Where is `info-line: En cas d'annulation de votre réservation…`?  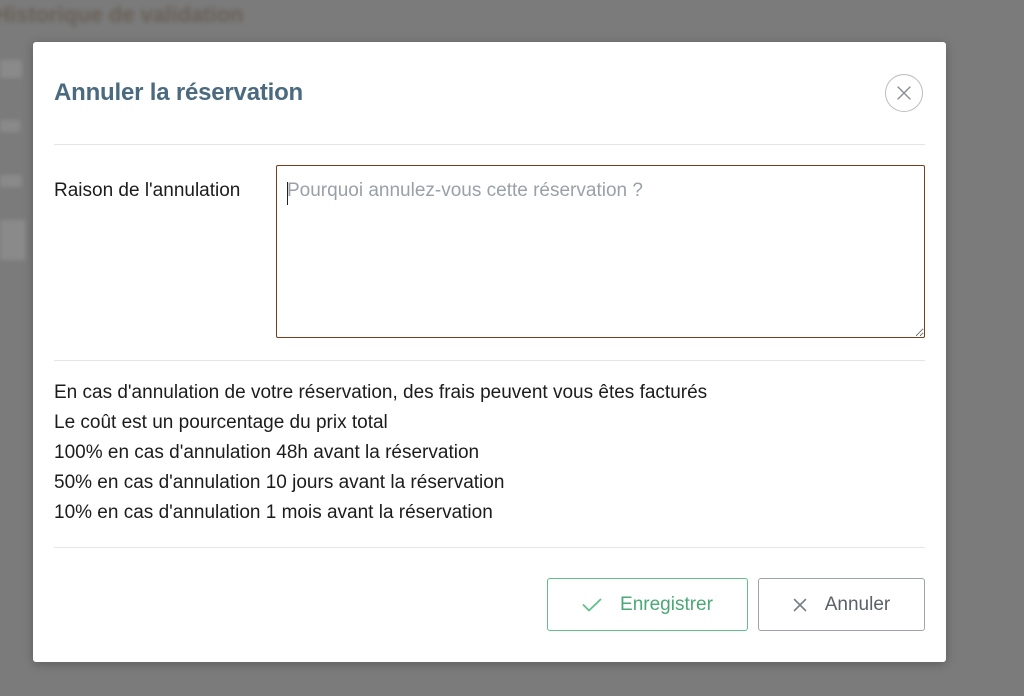
info-line: En cas d'annulation de votre réservation… is located at coordinates (381, 392).